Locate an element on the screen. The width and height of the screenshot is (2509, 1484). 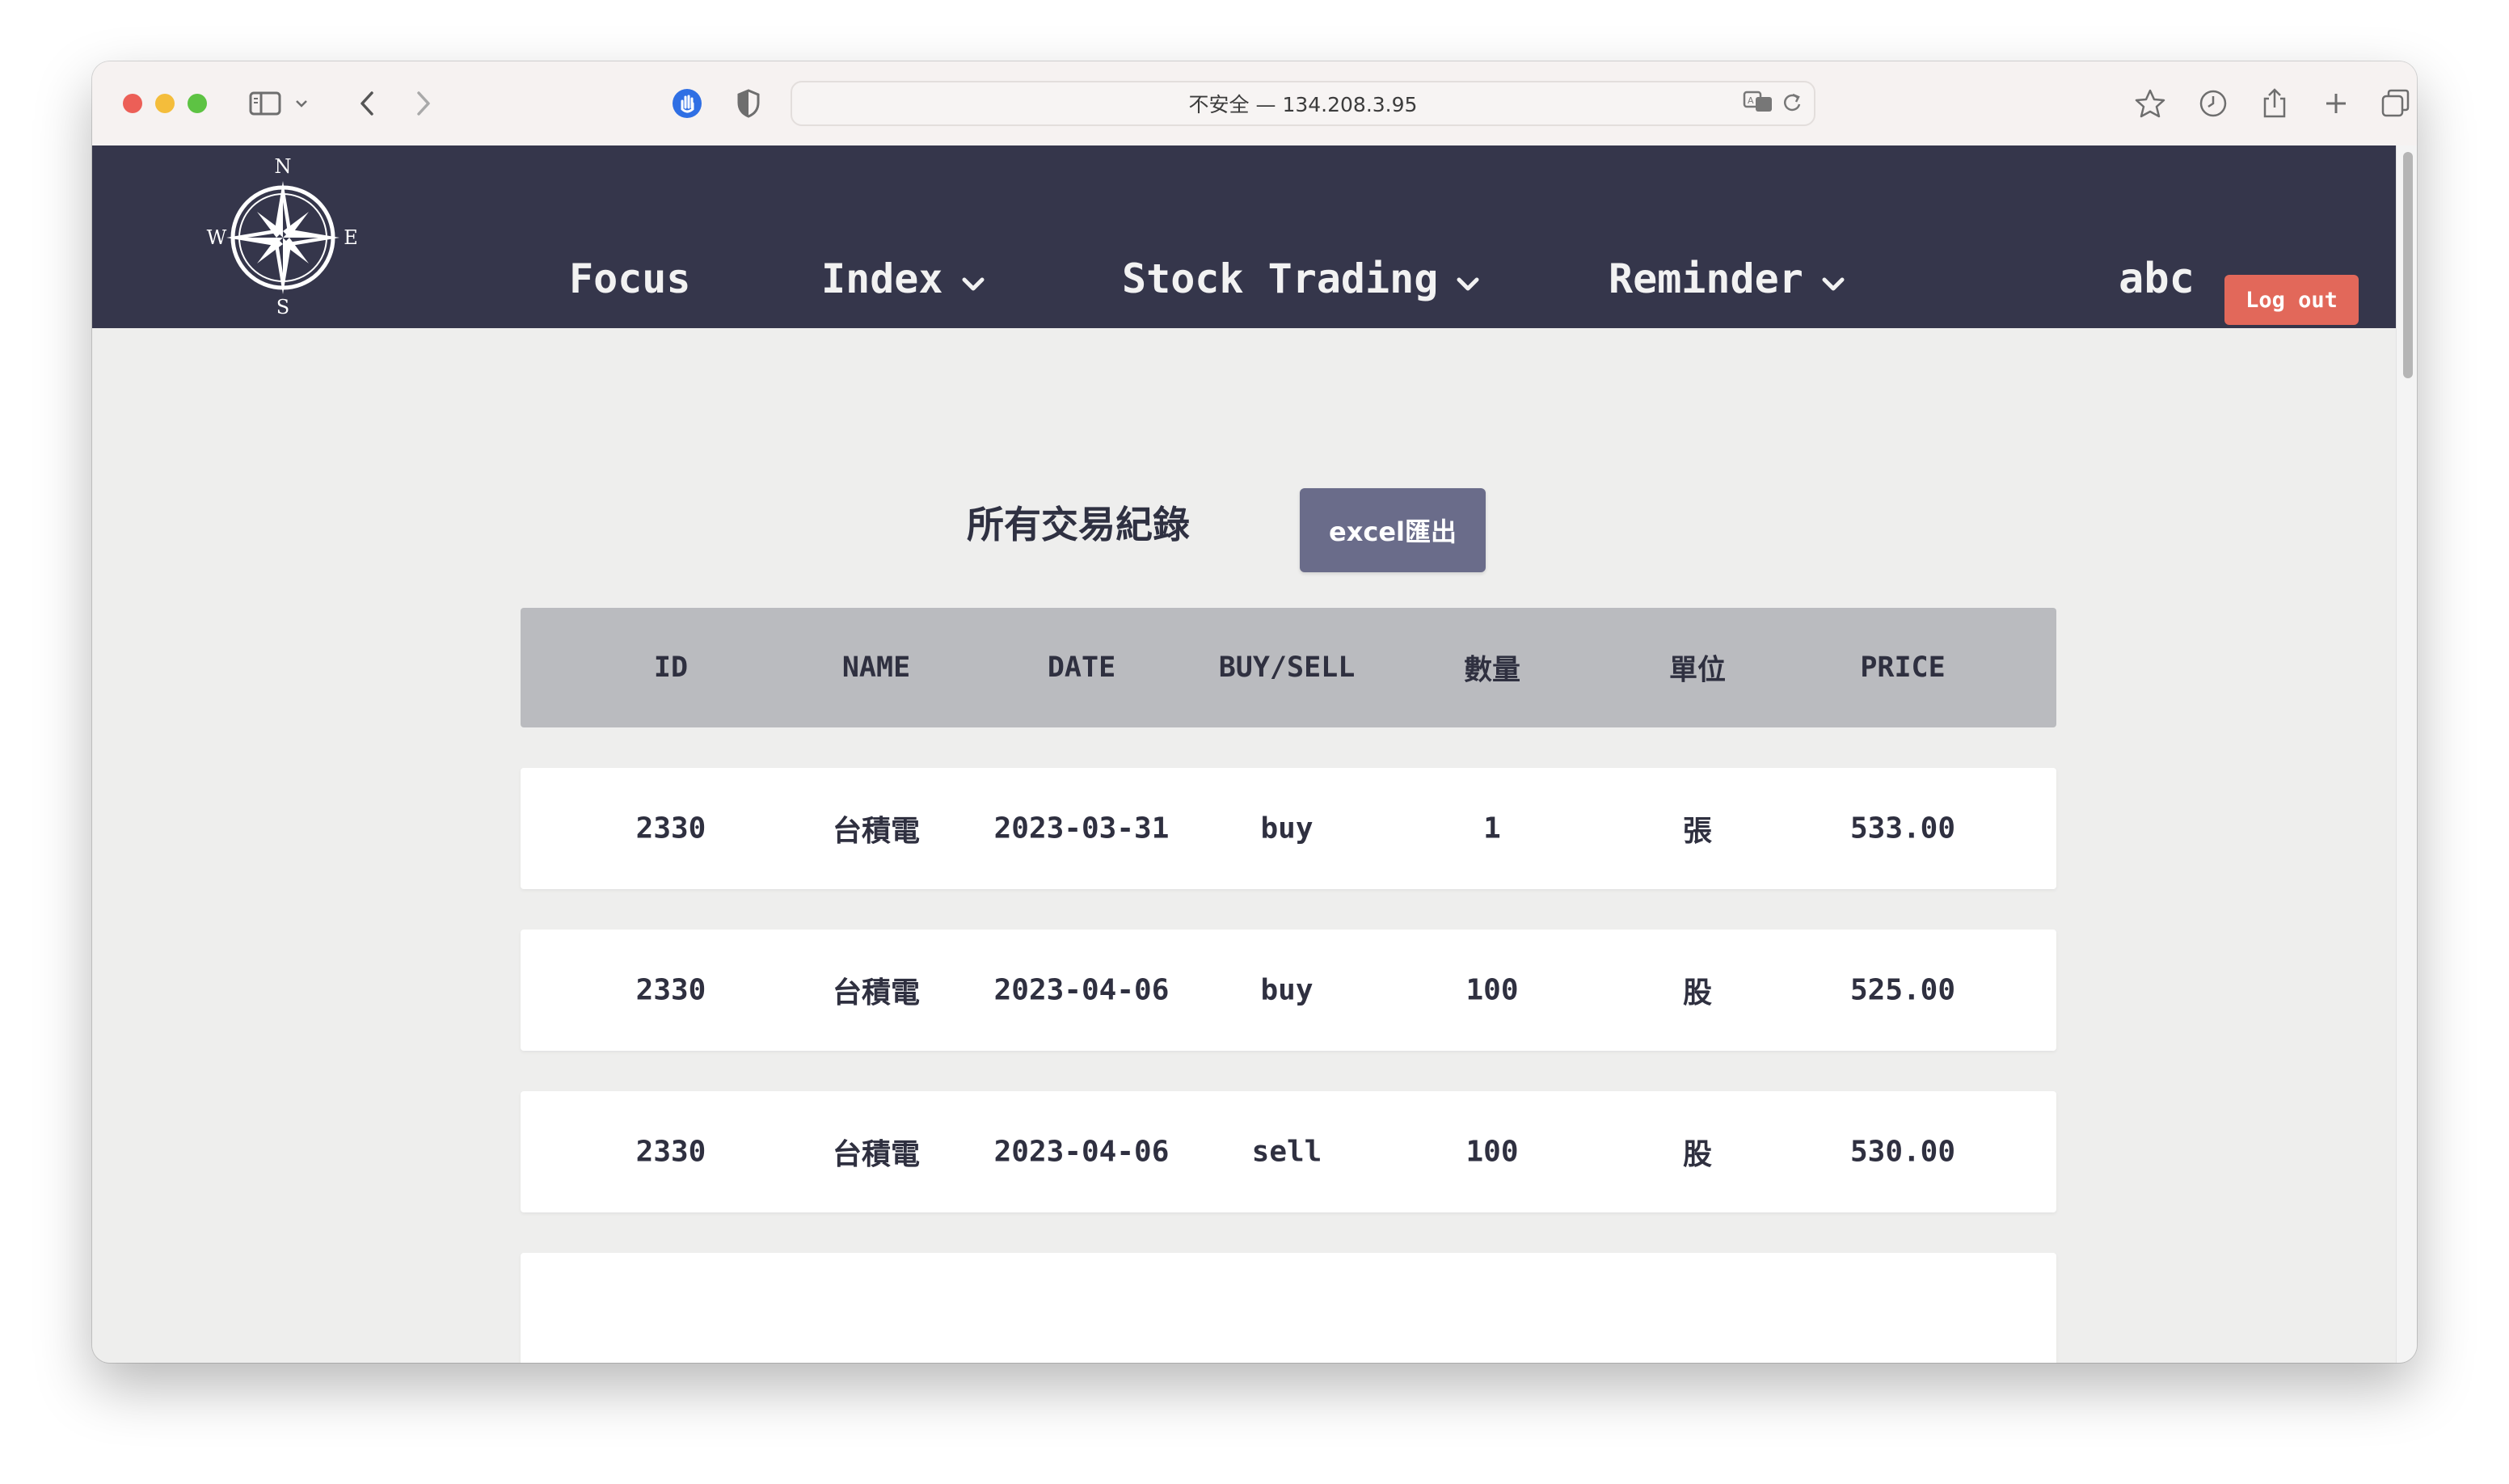
browser-toolbar: 不安全 — 134.208.3.95 A is located at coordinates (1254, 103).